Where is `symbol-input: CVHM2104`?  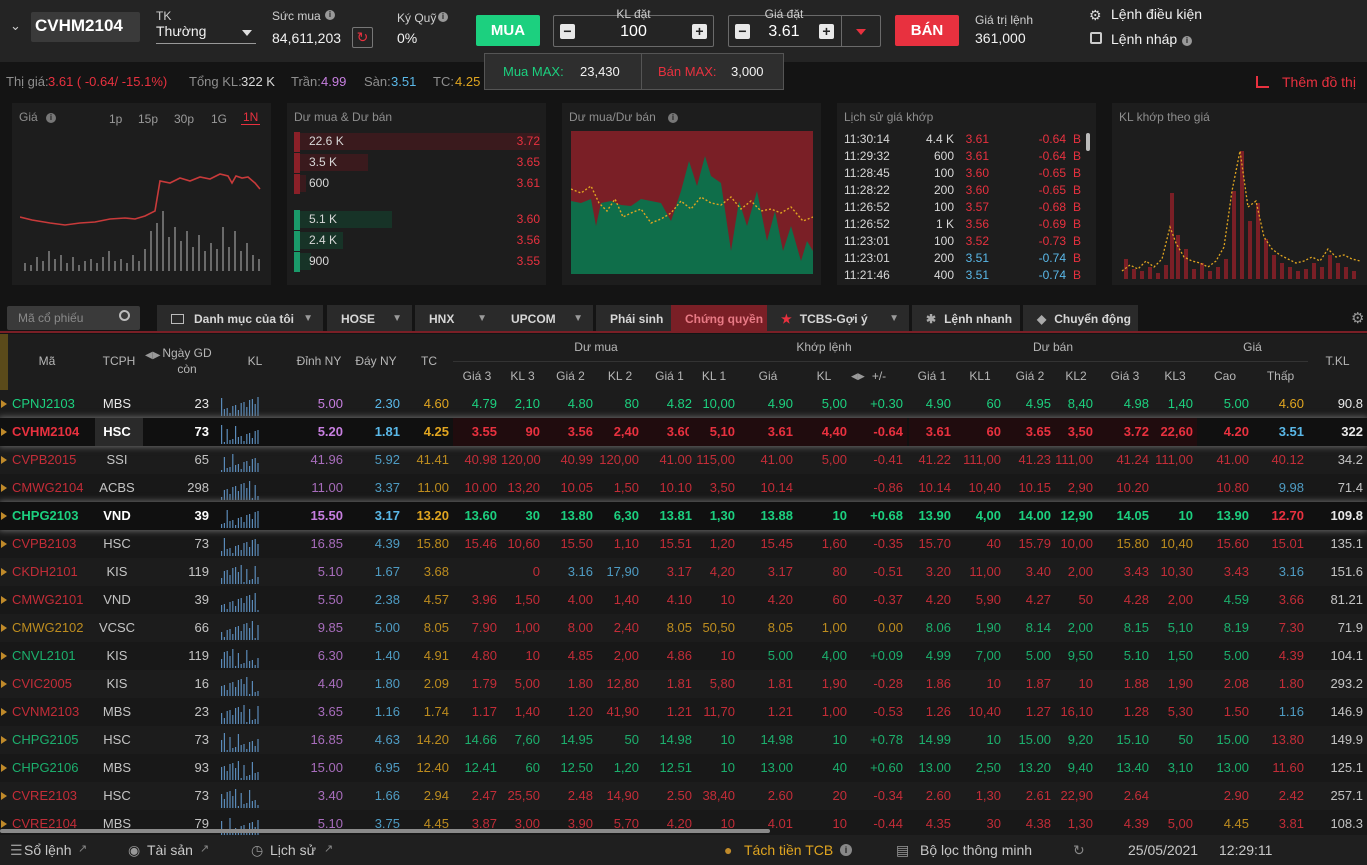 symbol-input: CVHM2104 is located at coordinates (85, 27).